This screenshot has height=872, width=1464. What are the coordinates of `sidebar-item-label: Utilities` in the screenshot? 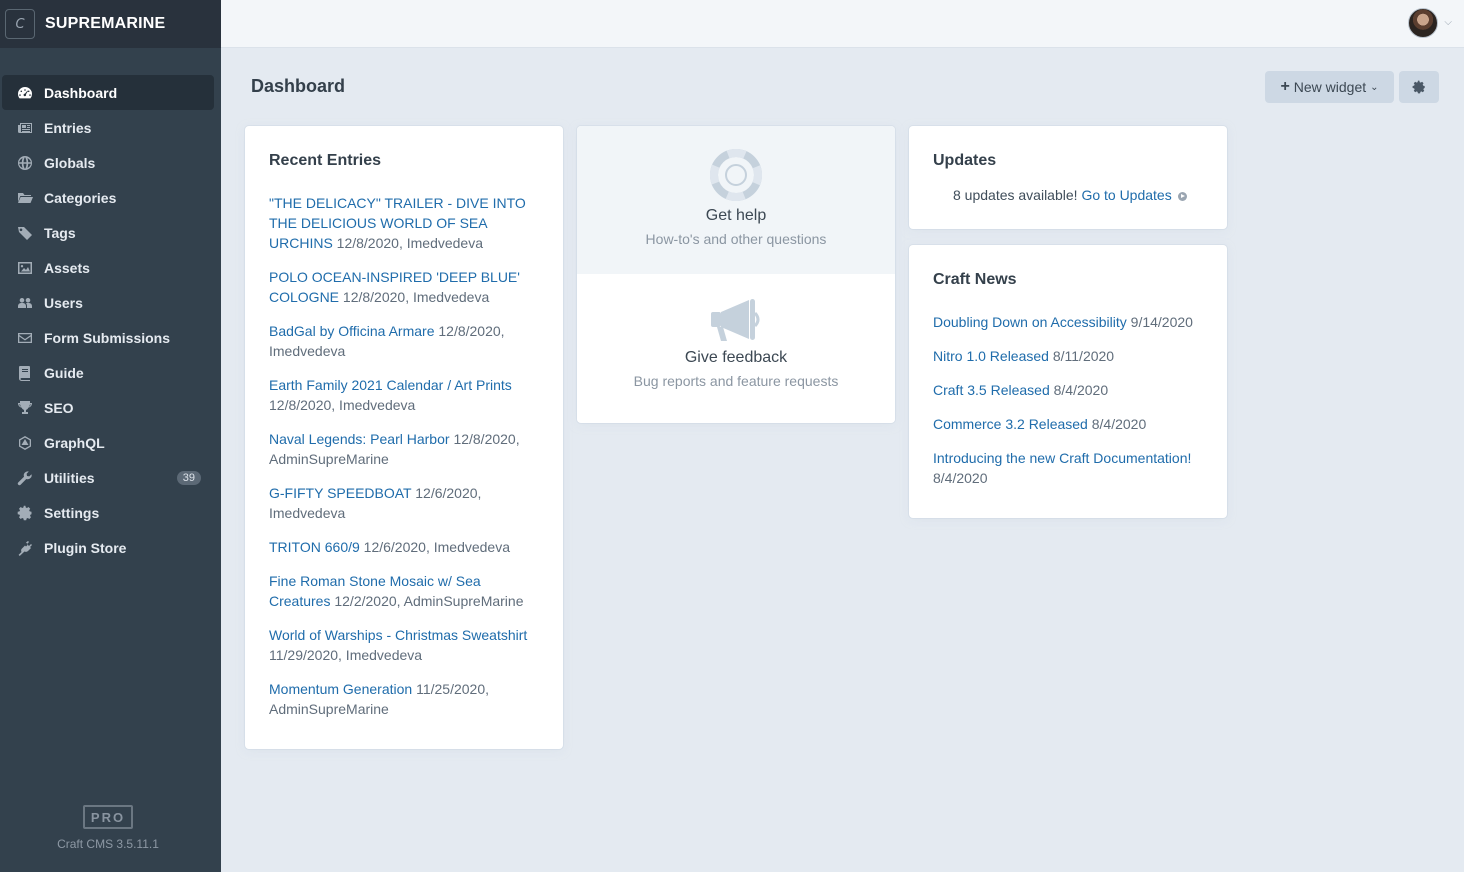 It's located at (69, 477).